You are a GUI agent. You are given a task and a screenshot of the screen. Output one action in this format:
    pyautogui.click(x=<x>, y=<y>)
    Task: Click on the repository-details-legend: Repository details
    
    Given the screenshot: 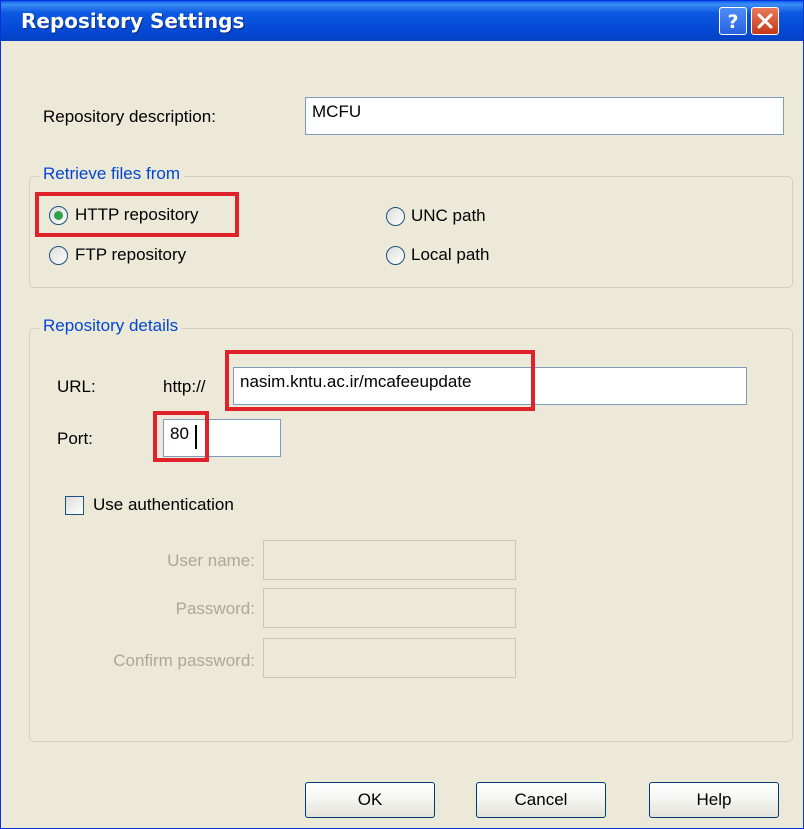 What is the action you would take?
    pyautogui.click(x=111, y=326)
    